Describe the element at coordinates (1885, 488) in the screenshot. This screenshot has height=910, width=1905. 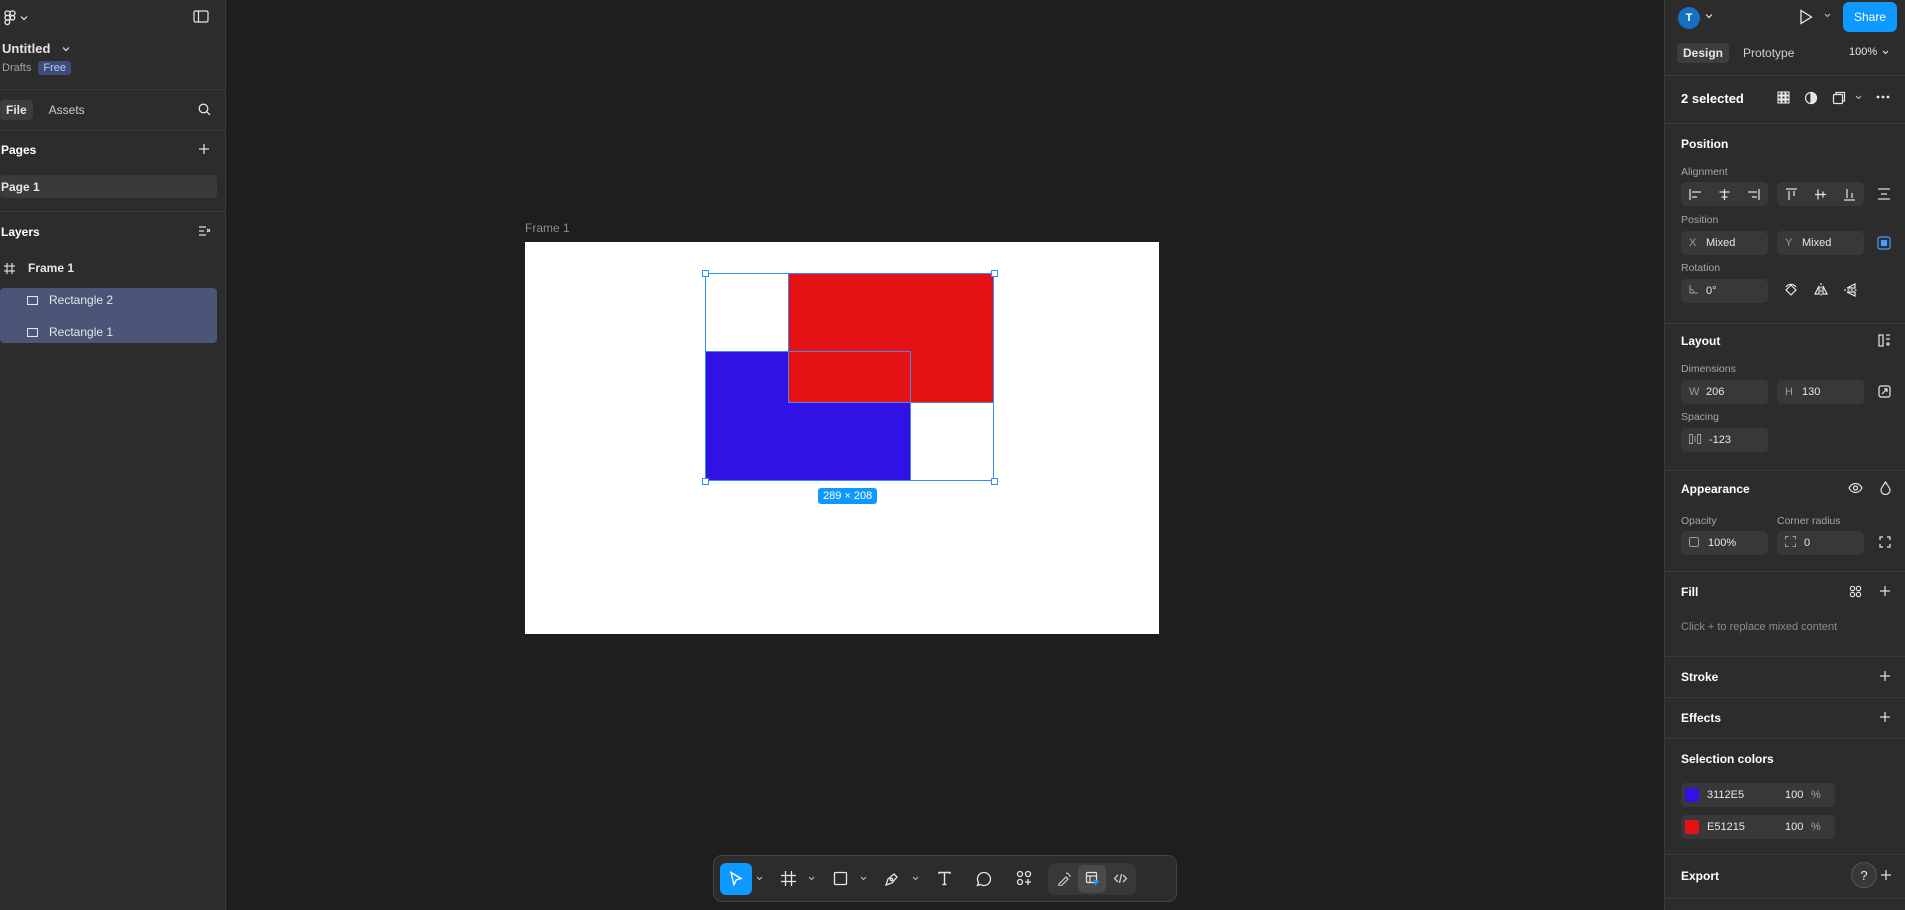
I see `blend-mode-drop-icon` at that location.